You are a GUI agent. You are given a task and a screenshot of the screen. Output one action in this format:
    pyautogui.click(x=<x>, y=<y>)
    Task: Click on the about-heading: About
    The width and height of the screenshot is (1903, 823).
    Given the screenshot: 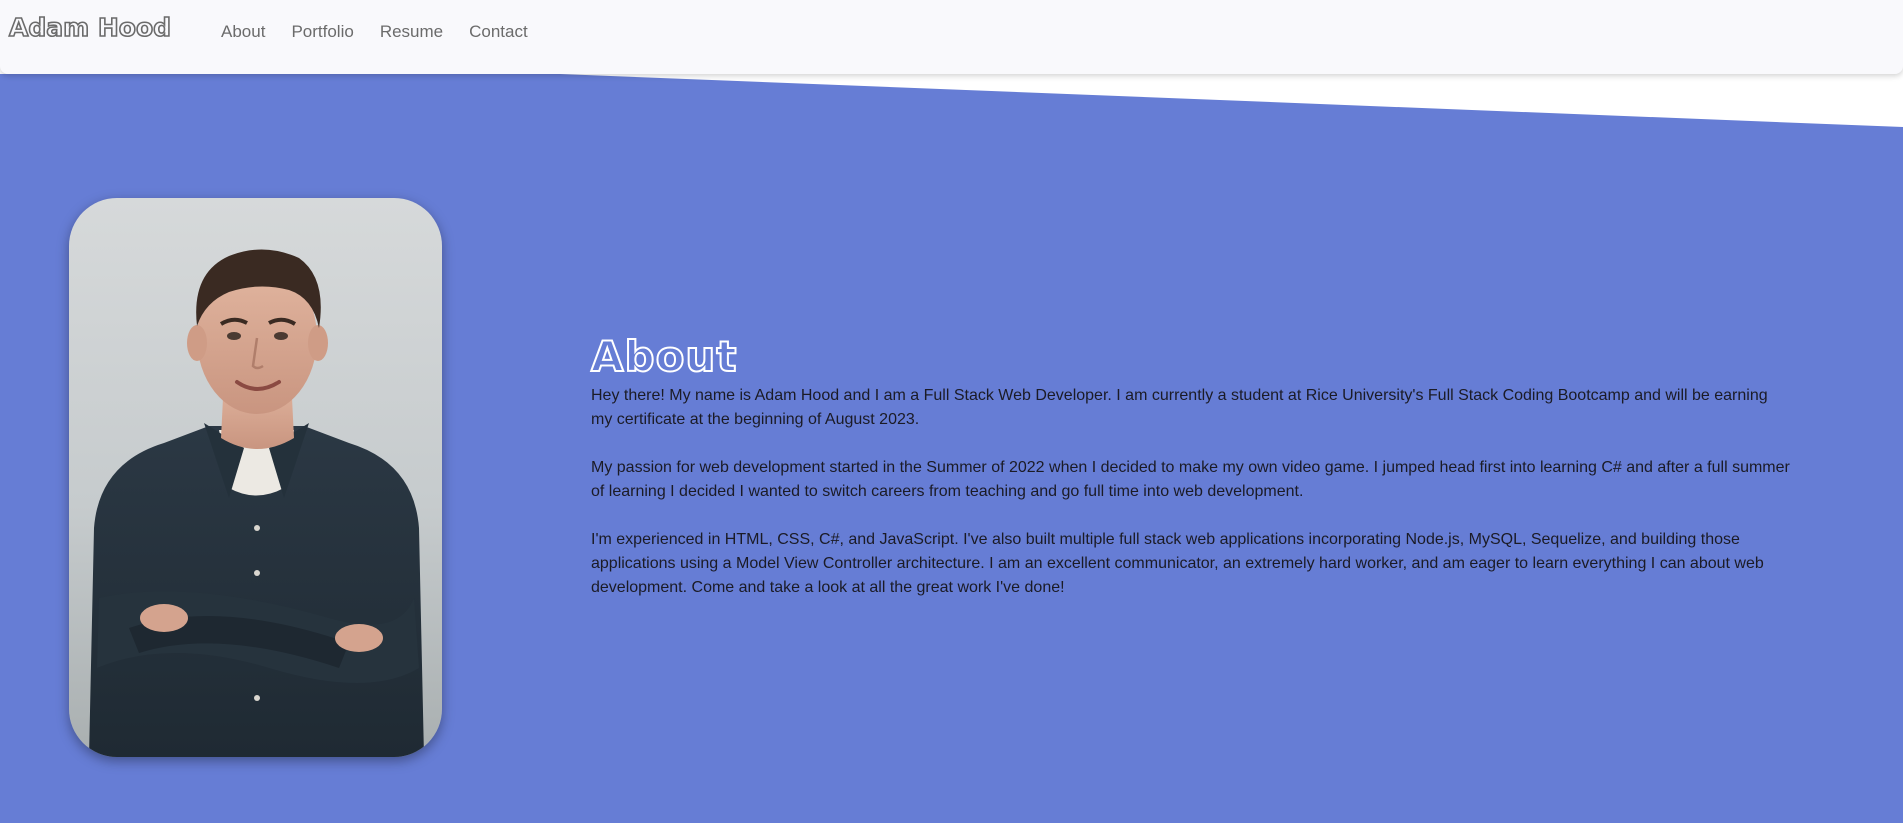 What is the action you would take?
    pyautogui.click(x=664, y=357)
    